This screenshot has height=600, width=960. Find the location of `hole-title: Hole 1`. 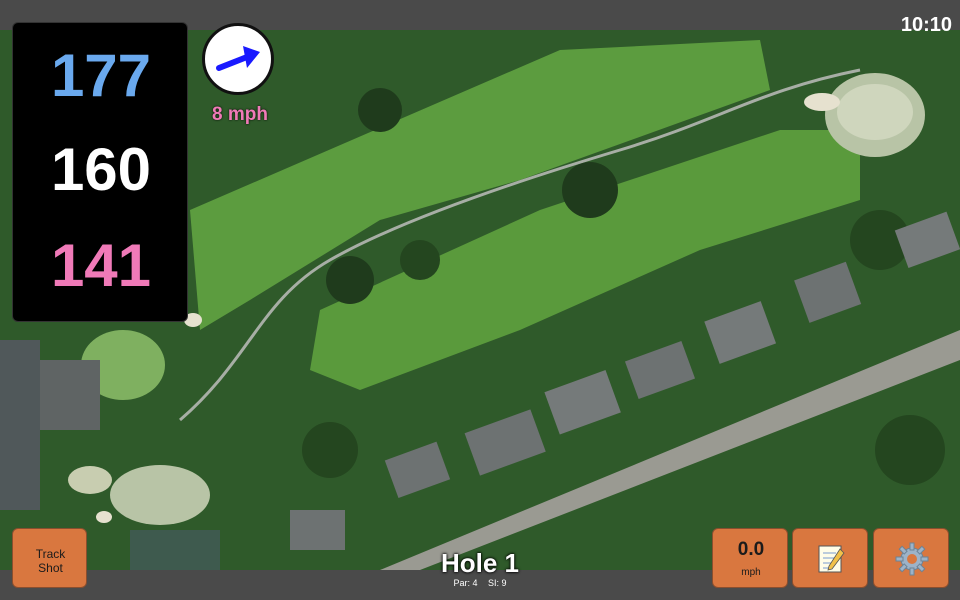

hole-title: Hole 1 is located at coordinates (480, 563).